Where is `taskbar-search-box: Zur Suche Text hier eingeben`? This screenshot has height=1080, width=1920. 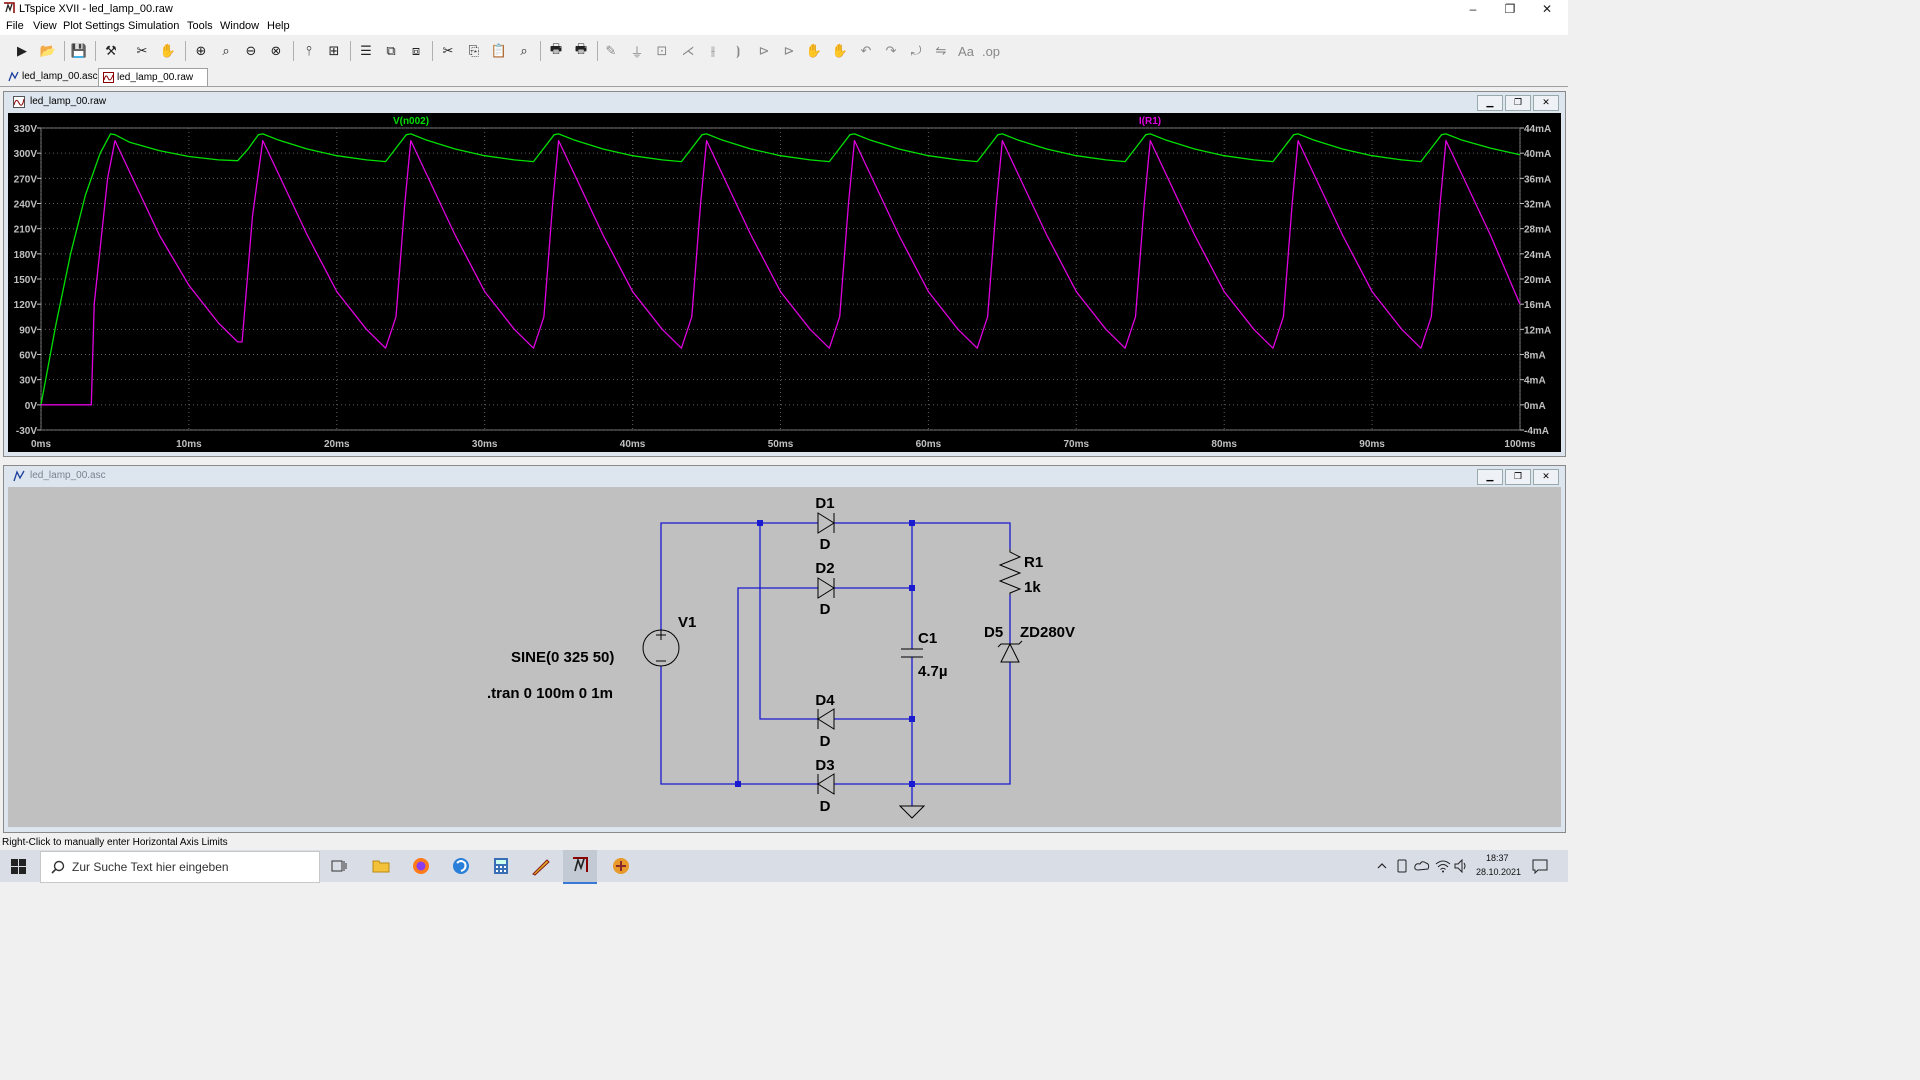
taskbar-search-box: Zur Suche Text hier eingeben is located at coordinates (180, 867).